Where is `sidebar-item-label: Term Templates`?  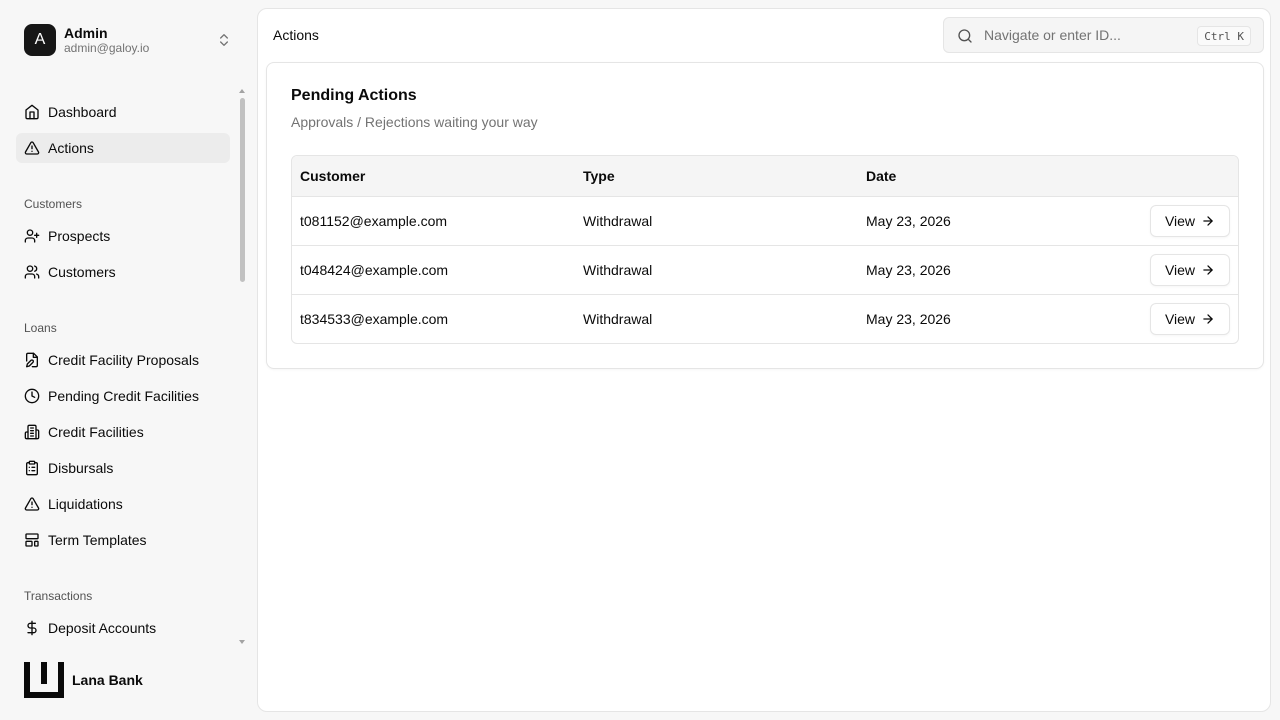 sidebar-item-label: Term Templates is located at coordinates (97, 540).